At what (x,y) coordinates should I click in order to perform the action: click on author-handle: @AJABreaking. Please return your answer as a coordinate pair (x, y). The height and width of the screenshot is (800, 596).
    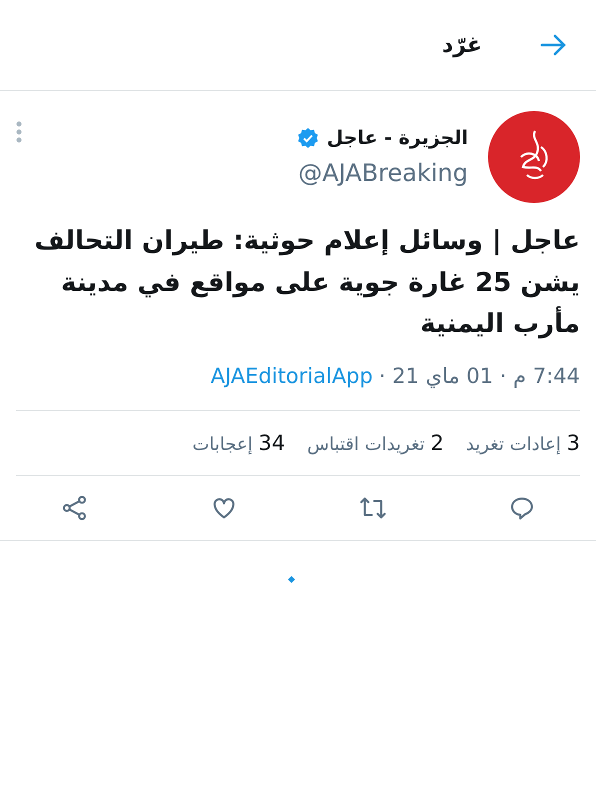
    Looking at the image, I should click on (383, 173).